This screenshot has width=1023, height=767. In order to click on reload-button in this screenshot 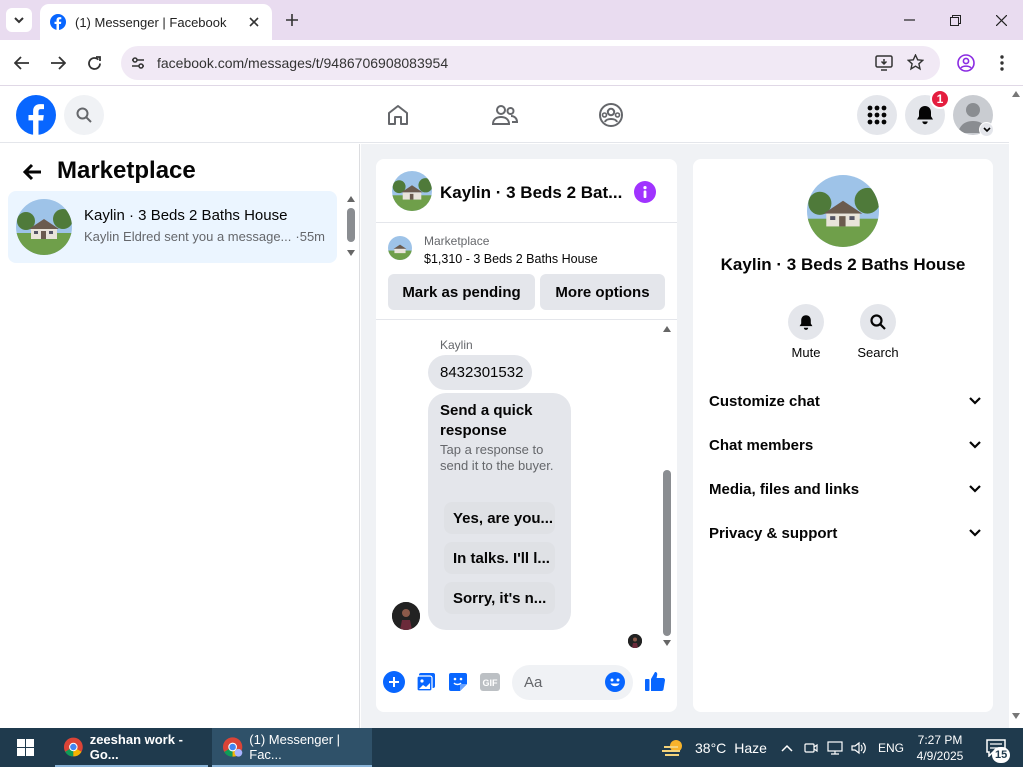, I will do `click(94, 63)`.